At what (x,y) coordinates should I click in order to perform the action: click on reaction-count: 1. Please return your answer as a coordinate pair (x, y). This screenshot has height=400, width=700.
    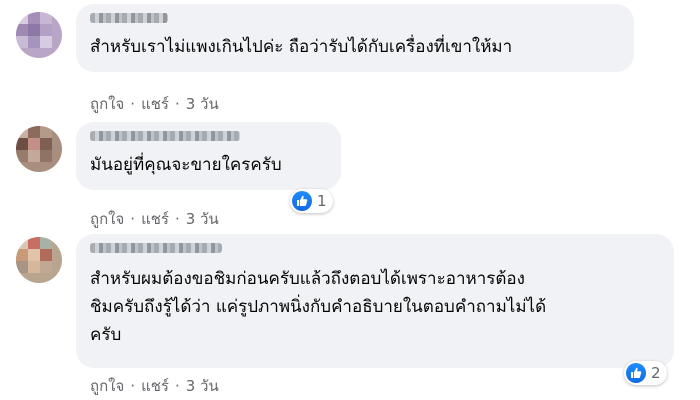
    Looking at the image, I should click on (322, 201).